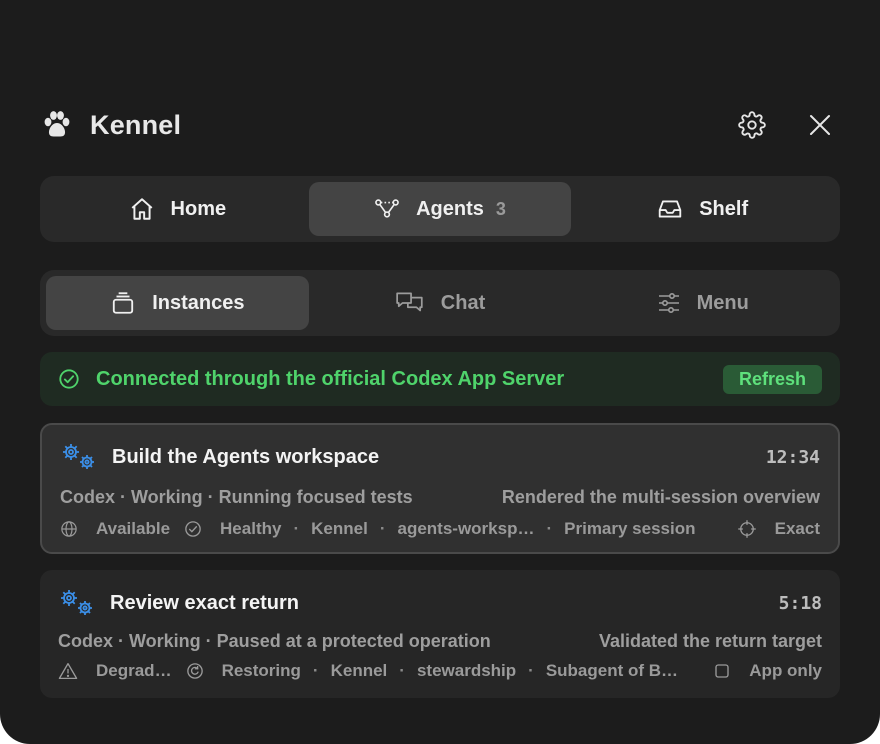 This screenshot has width=880, height=744. Describe the element at coordinates (660, 496) in the screenshot. I see `task-last-action: Rendered the multi-session overview` at that location.